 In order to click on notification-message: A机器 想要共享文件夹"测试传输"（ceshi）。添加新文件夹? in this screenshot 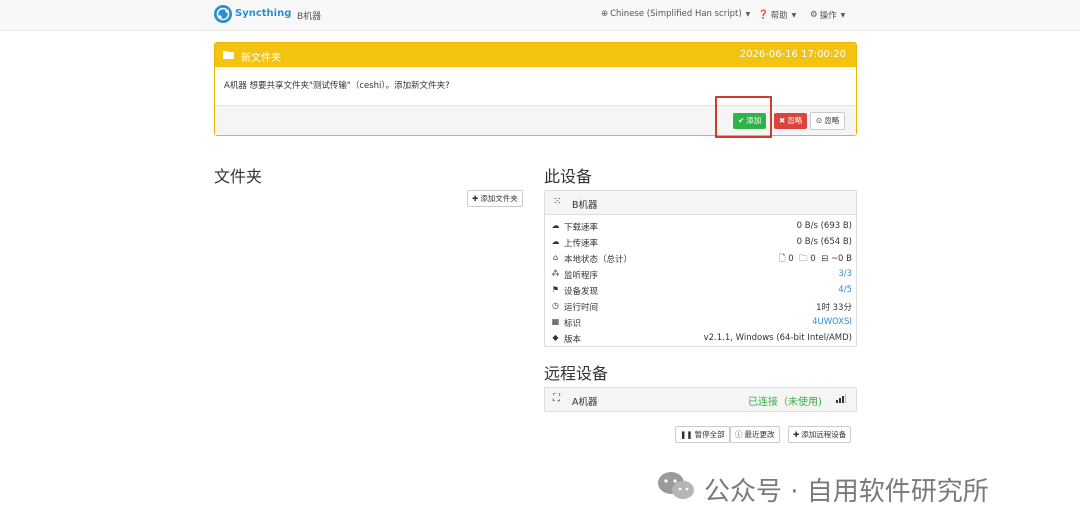, I will do `click(337, 86)`.